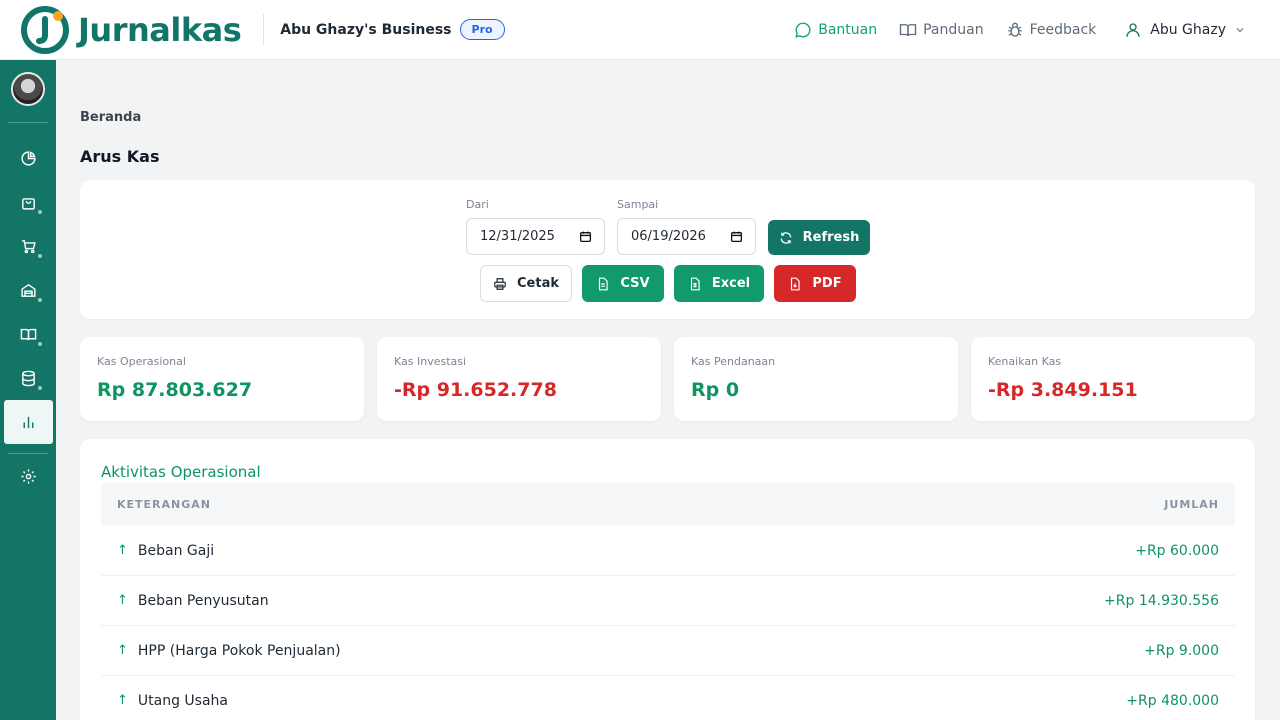 The width and height of the screenshot is (1280, 720). Describe the element at coordinates (1051, 30) in the screenshot. I see `feedback-link: Feedback` at that location.